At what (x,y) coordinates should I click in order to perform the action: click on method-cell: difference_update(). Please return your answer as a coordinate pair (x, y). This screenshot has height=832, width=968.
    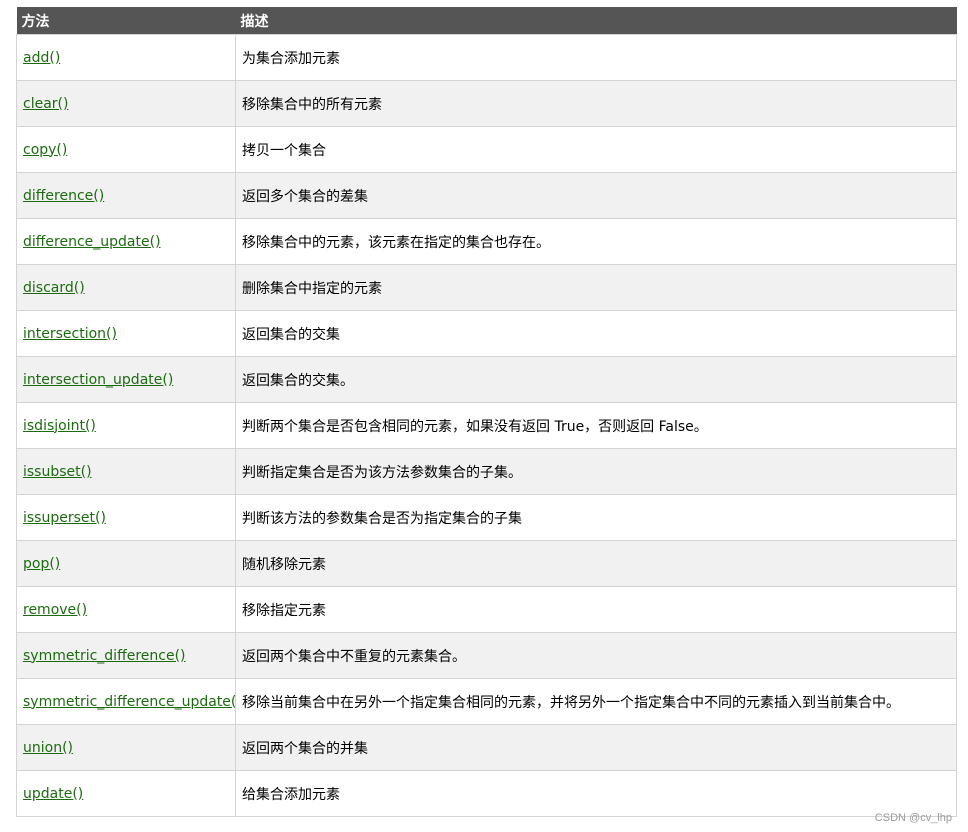
    Looking at the image, I should click on (126, 241).